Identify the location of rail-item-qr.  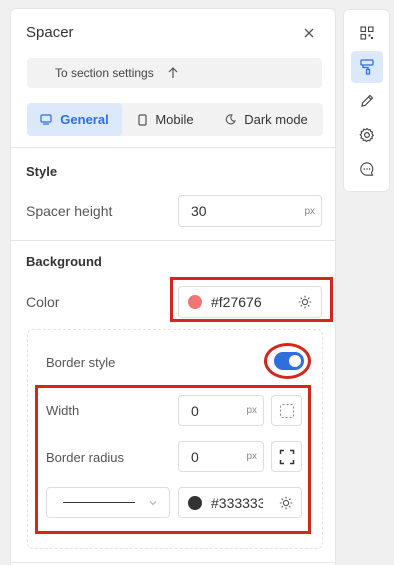
(367, 33).